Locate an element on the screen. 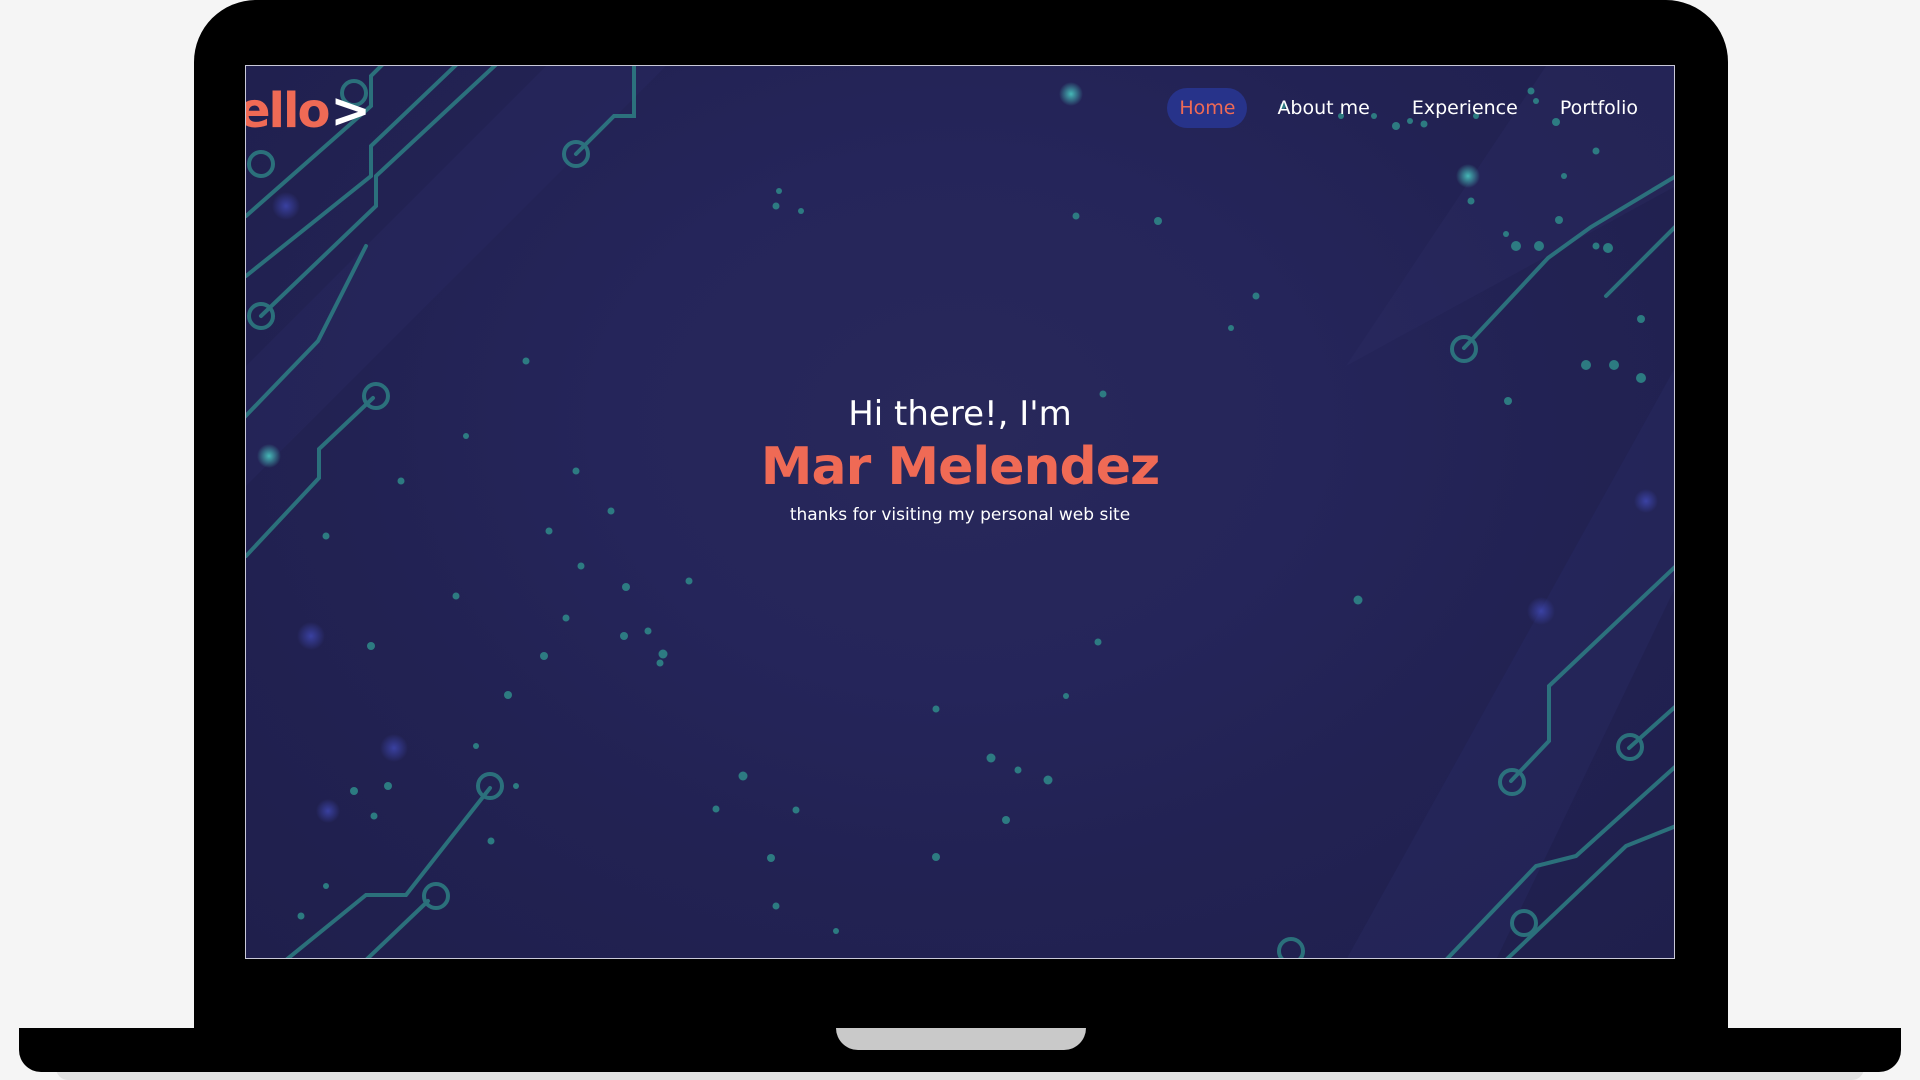  hero-greeting: Hi there!, I'm is located at coordinates (960, 414).